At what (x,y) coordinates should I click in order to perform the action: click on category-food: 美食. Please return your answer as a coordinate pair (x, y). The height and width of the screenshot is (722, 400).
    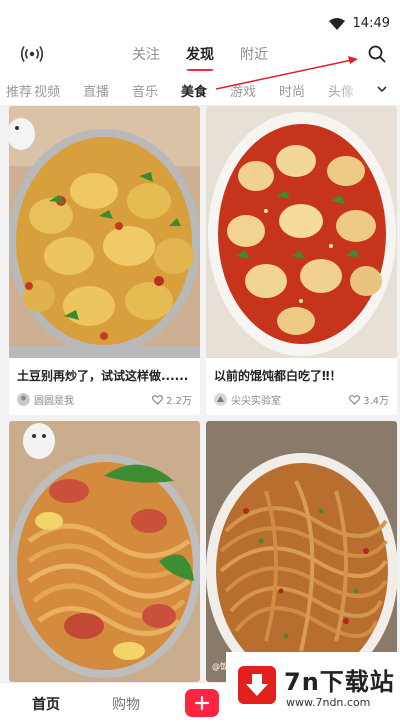
    Looking at the image, I should click on (205, 90).